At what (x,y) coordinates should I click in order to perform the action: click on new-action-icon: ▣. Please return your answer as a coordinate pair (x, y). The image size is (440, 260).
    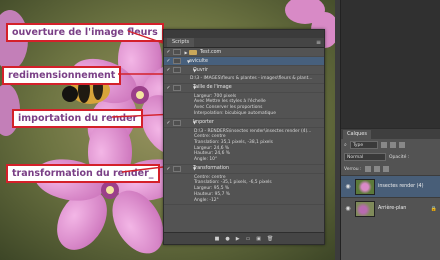
    Looking at the image, I should click on (258, 239).